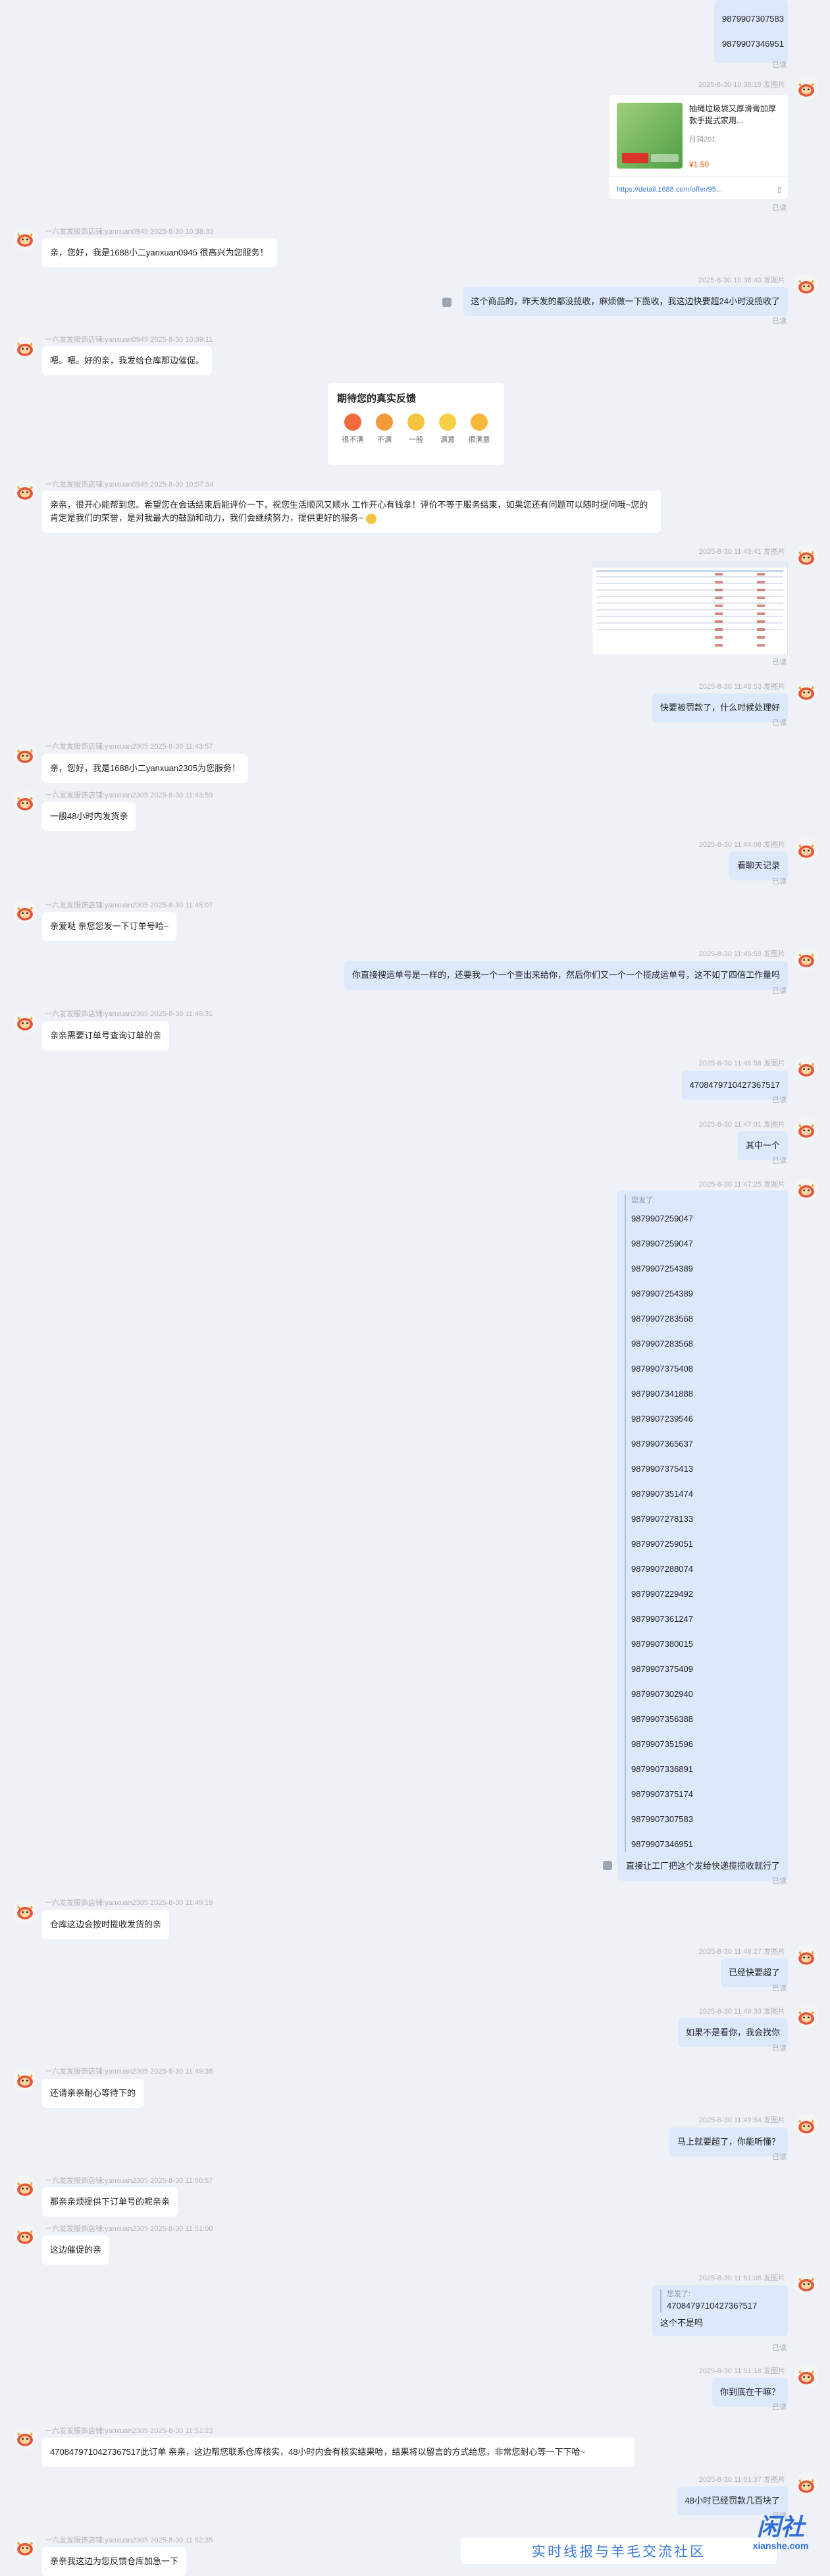 Image resolution: width=830 pixels, height=2576 pixels. What do you see at coordinates (751, 31) in the screenshot?
I see `message-bubble-numbers-top: 9879907307583 9879907346951` at bounding box center [751, 31].